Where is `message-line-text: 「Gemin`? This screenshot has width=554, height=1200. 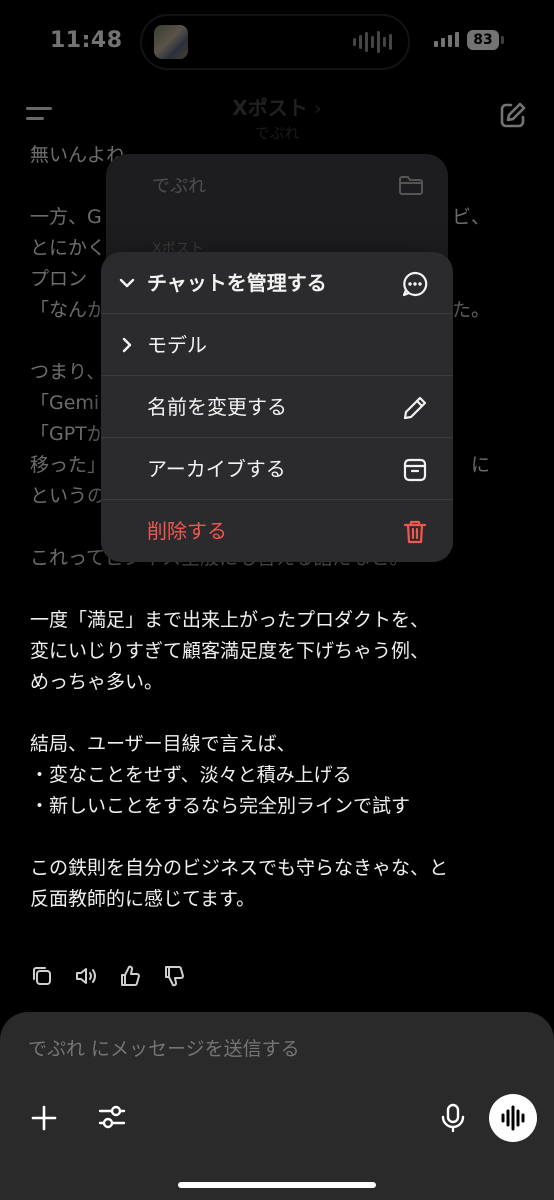 message-line-text: 「Gemin is located at coordinates (71, 403).